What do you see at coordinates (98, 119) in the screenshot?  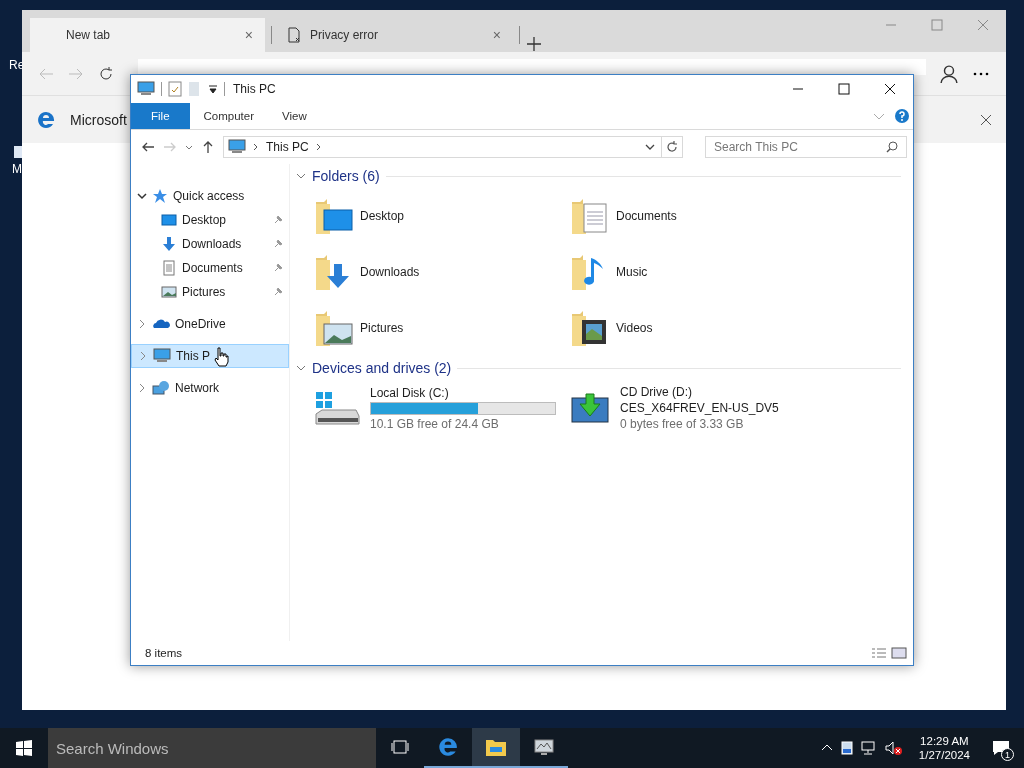 I see `infobar-text: Microsoft` at bounding box center [98, 119].